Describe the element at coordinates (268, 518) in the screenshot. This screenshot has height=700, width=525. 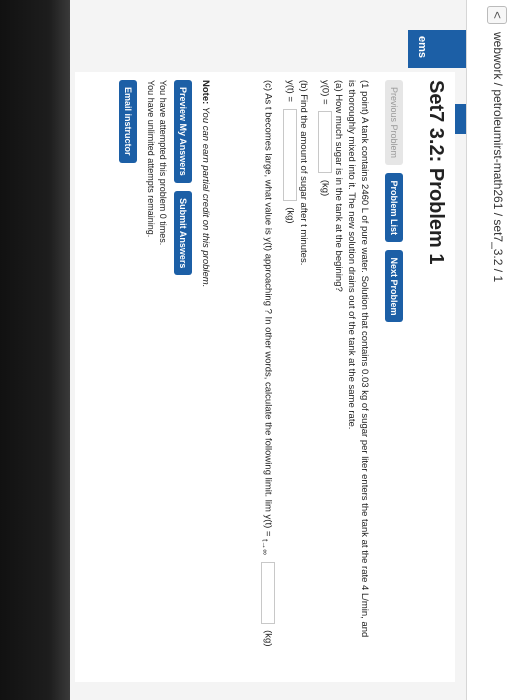
I see `part-c-limit: lim y(t) =` at that location.